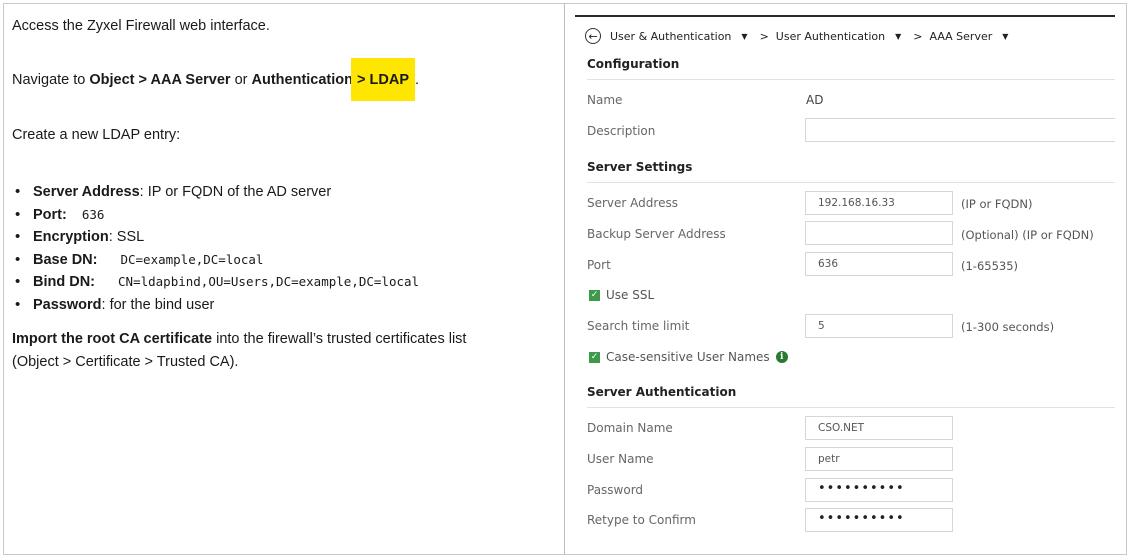  What do you see at coordinates (670, 36) in the screenshot?
I see `breadcrumb-user-authentication-group: User & Authentication` at bounding box center [670, 36].